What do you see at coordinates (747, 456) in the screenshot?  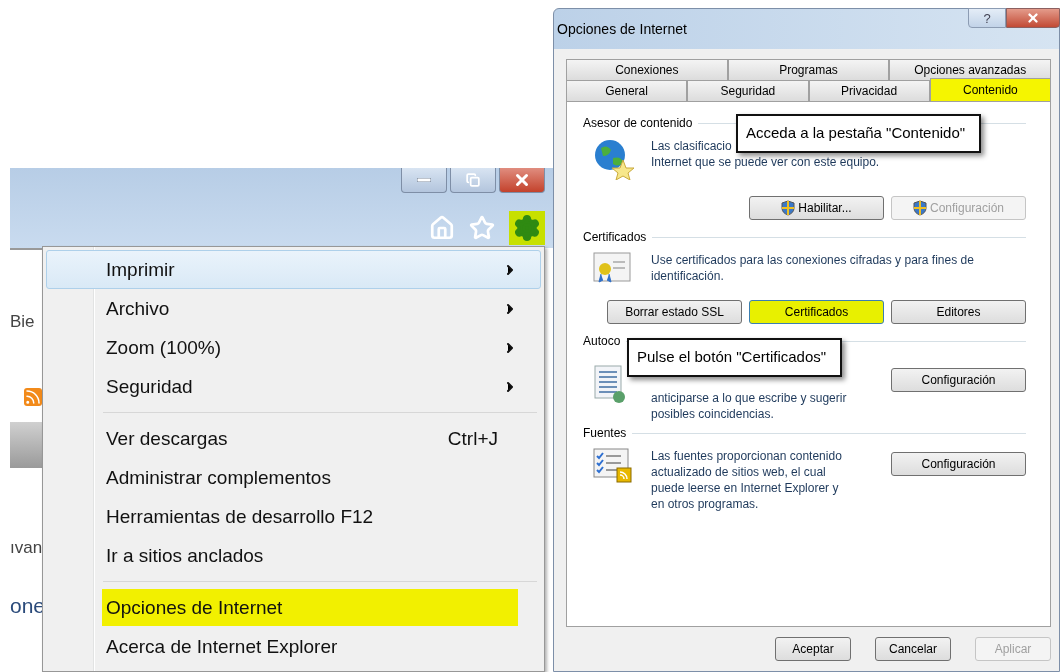 I see `description-text: Las fuentes proporcionan contenido` at bounding box center [747, 456].